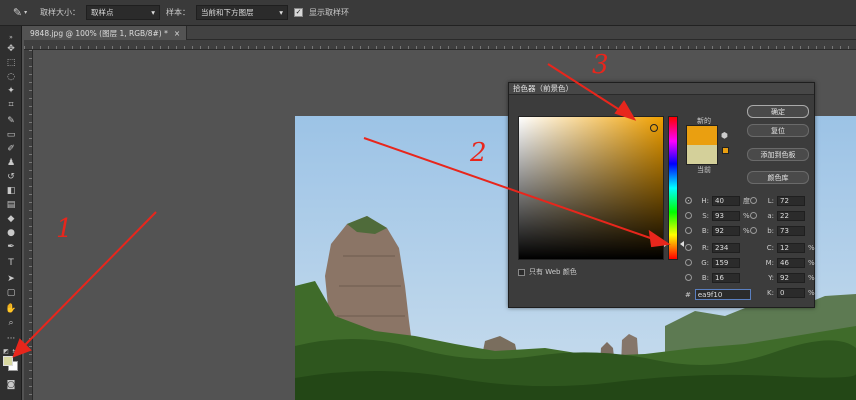  I want to click on green-radio, so click(688, 262).